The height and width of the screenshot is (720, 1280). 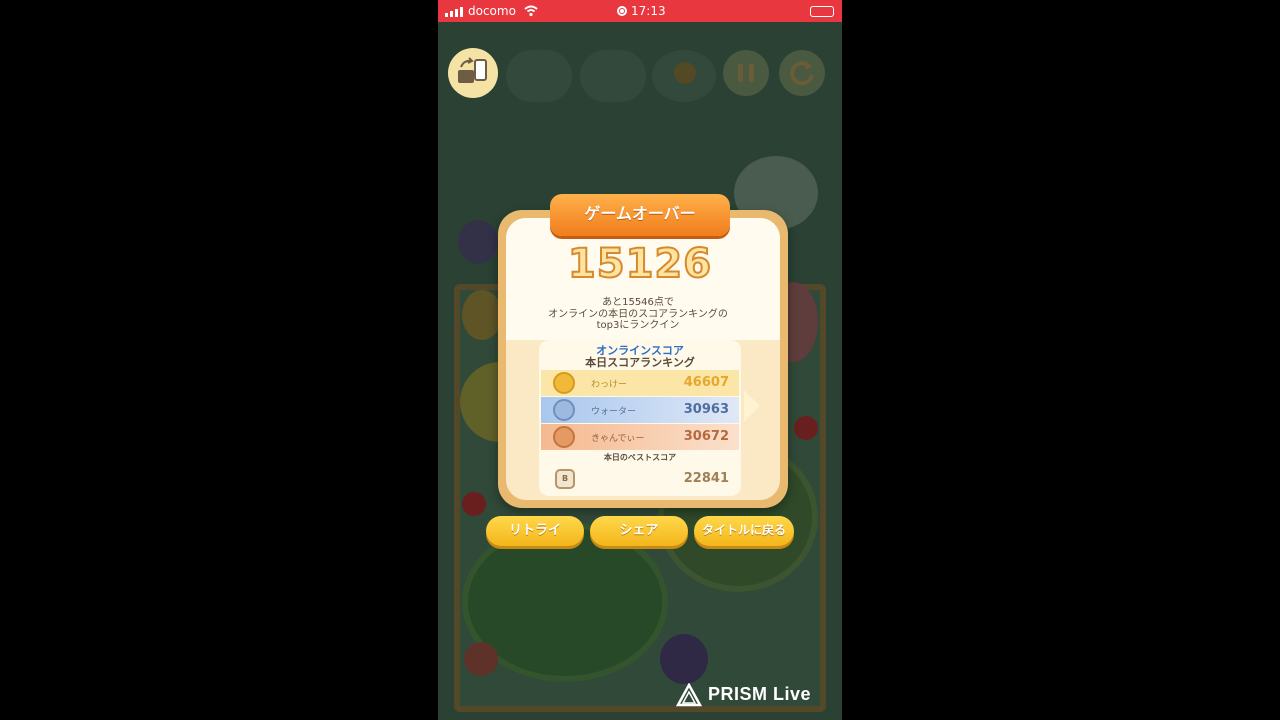 What do you see at coordinates (564, 437) in the screenshot?
I see `bronze-medal-icon` at bounding box center [564, 437].